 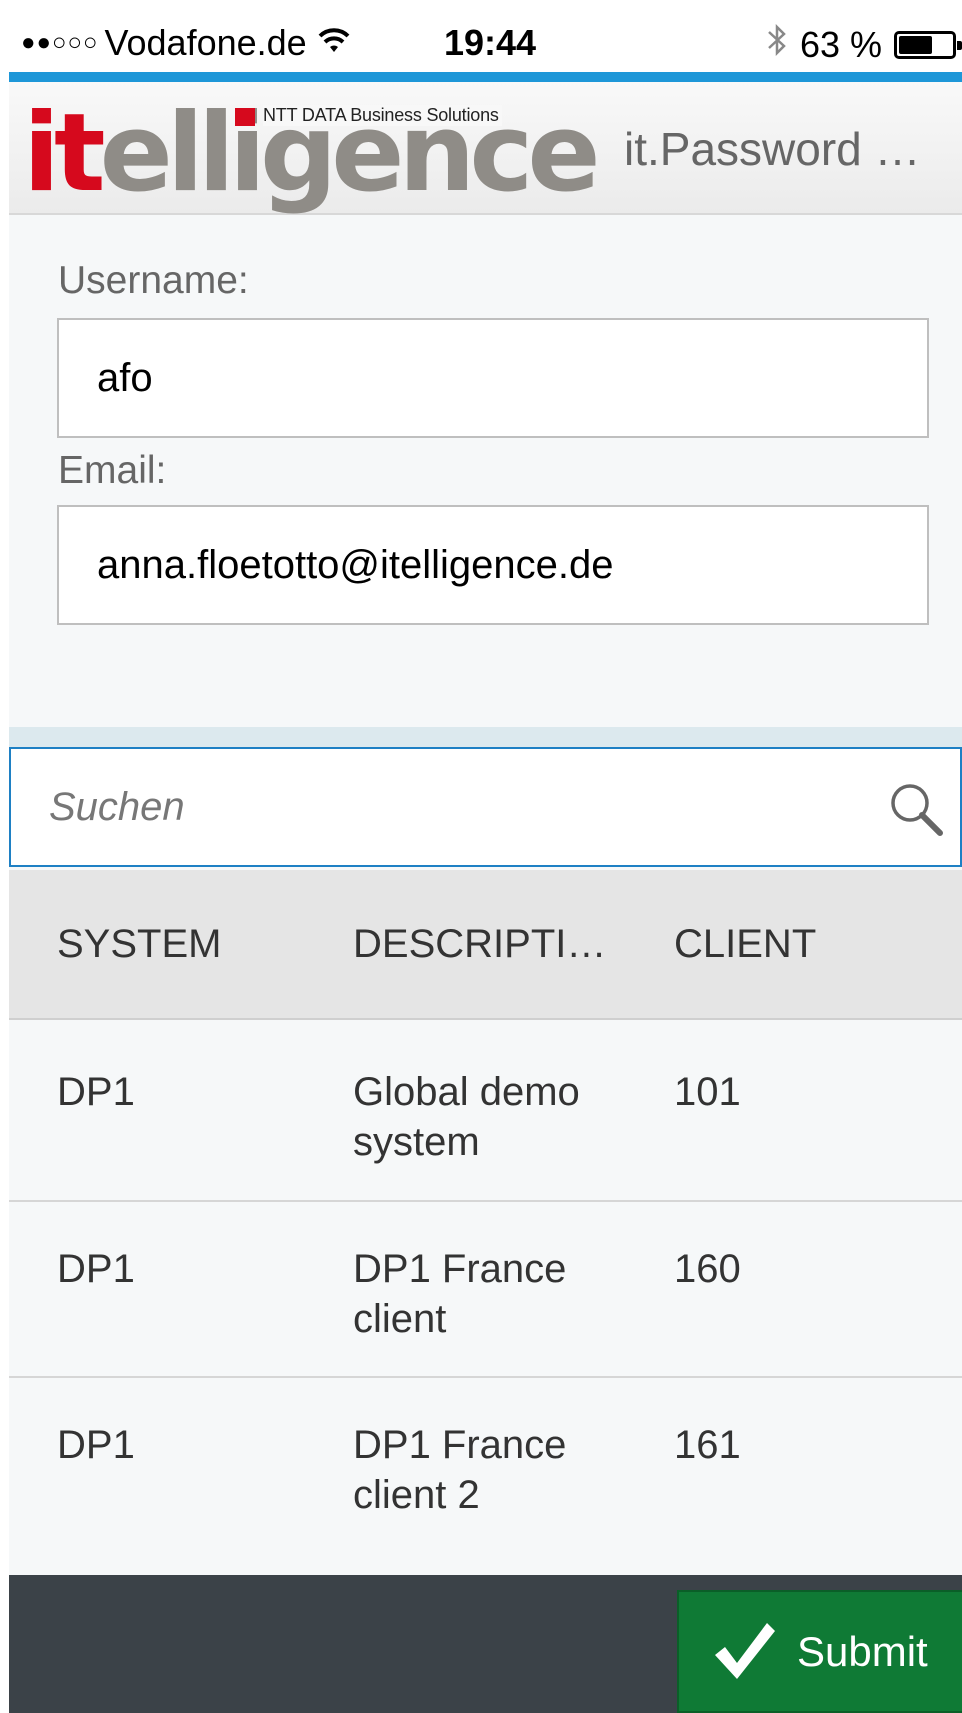 I want to click on submit-button: Submit, so click(x=819, y=1651).